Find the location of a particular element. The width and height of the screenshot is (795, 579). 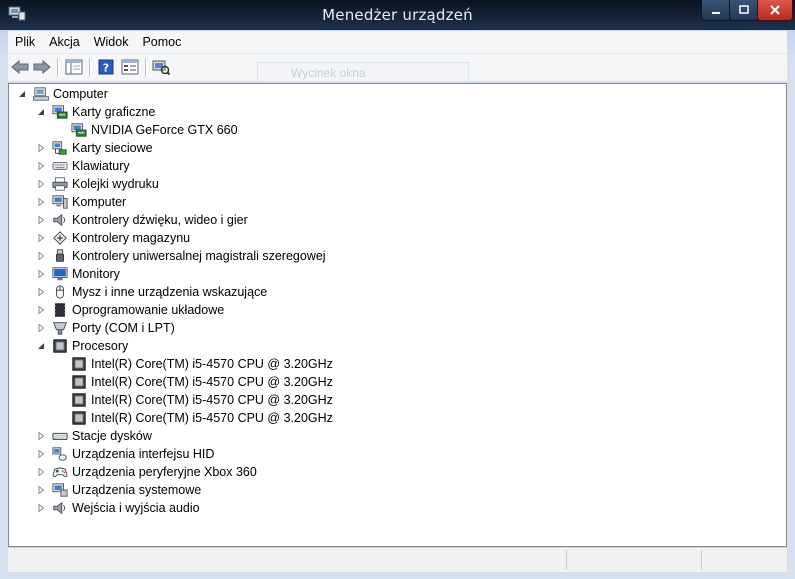

tree-category-item: Karty graficzne is located at coordinates (95, 112).